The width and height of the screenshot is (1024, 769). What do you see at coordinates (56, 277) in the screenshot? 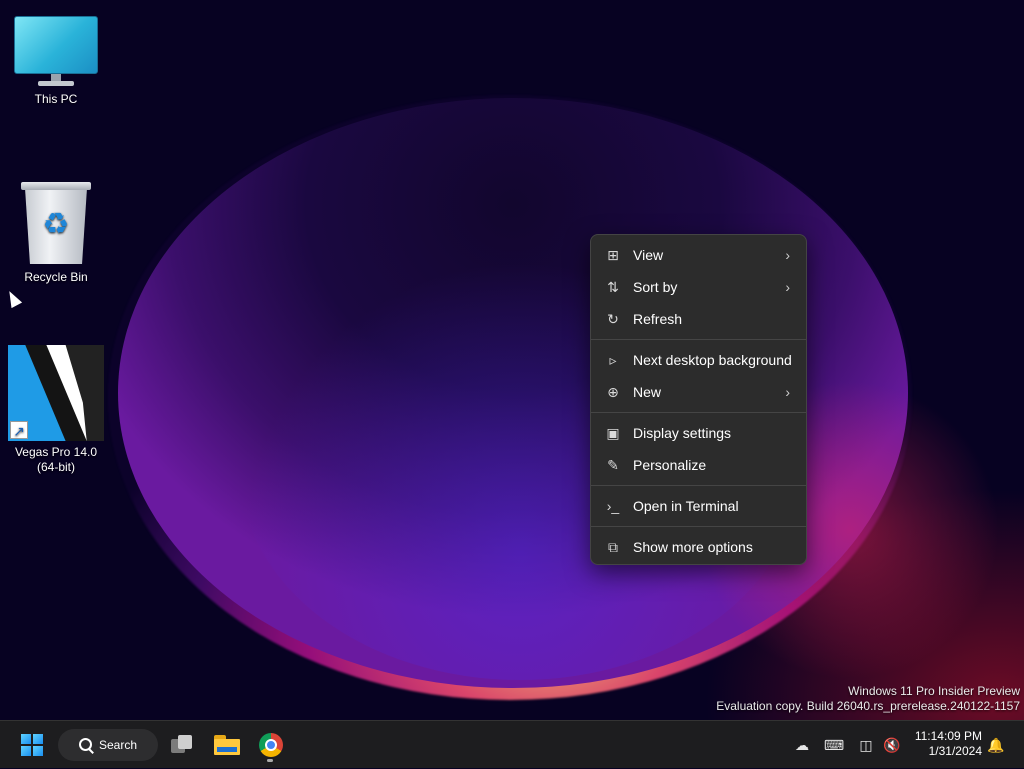
I see `desktop-icon-label: Recycle Bin` at bounding box center [56, 277].